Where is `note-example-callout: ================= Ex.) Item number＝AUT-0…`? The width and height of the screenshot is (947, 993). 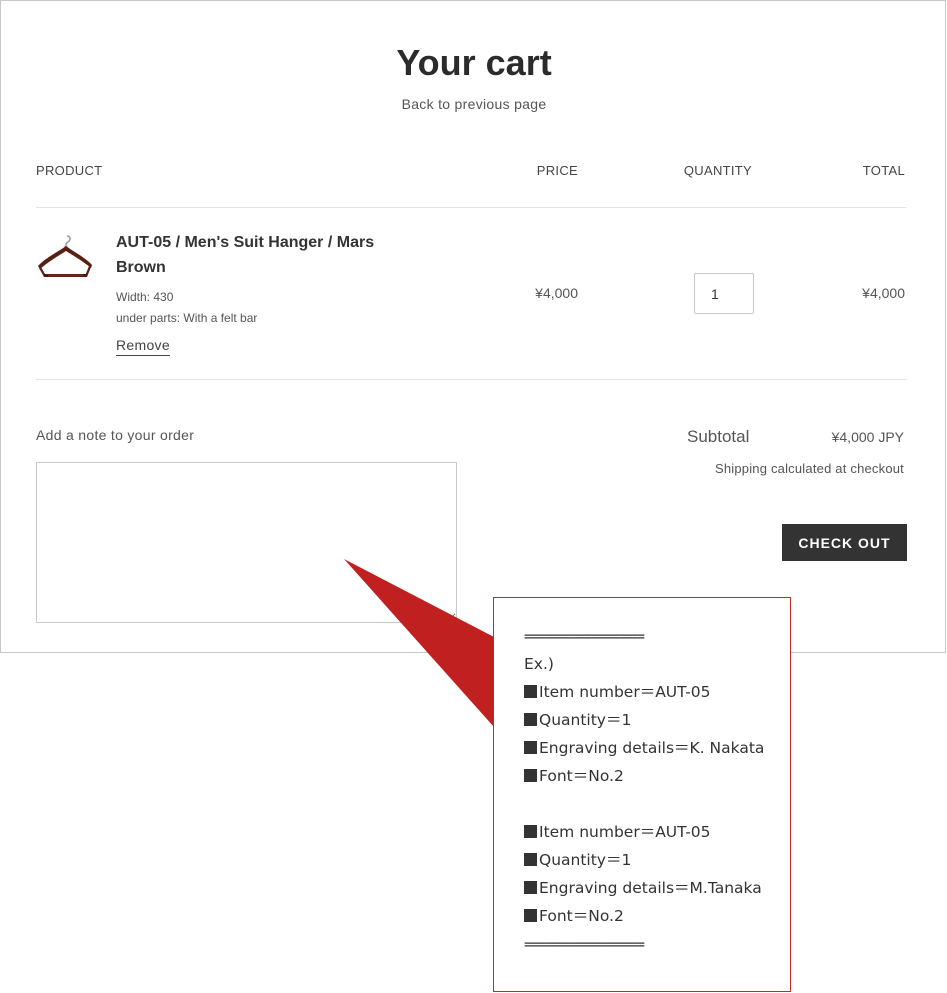
note-example-callout: ================= Ex.) Item number＝AUT-0… is located at coordinates (642, 794).